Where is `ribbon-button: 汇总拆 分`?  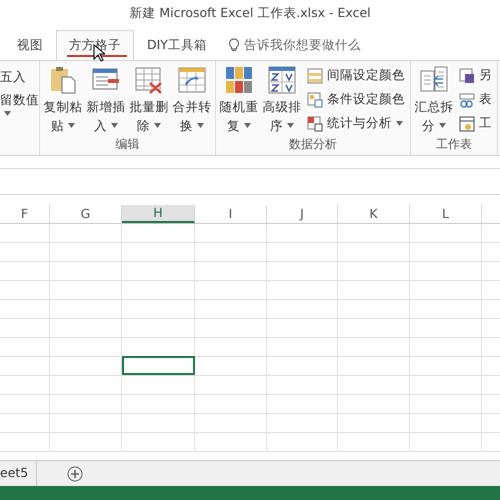
ribbon-button: 汇总拆 分 is located at coordinates (434, 98).